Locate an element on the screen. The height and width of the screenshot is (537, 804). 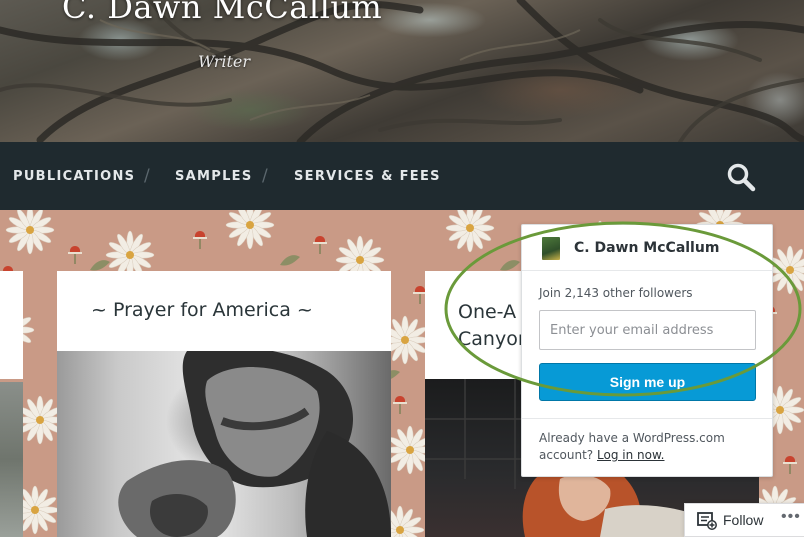
main-navigation: PUBLICATIONS / SAMPLES / SERVICES & FEES is located at coordinates (402, 176).